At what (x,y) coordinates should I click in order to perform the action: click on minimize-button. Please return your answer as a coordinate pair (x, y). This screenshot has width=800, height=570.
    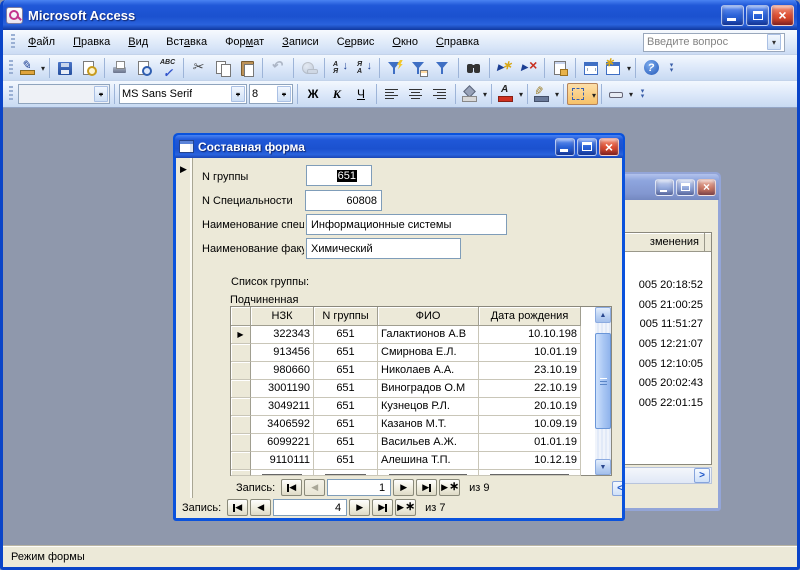
    Looking at the image, I should click on (732, 15).